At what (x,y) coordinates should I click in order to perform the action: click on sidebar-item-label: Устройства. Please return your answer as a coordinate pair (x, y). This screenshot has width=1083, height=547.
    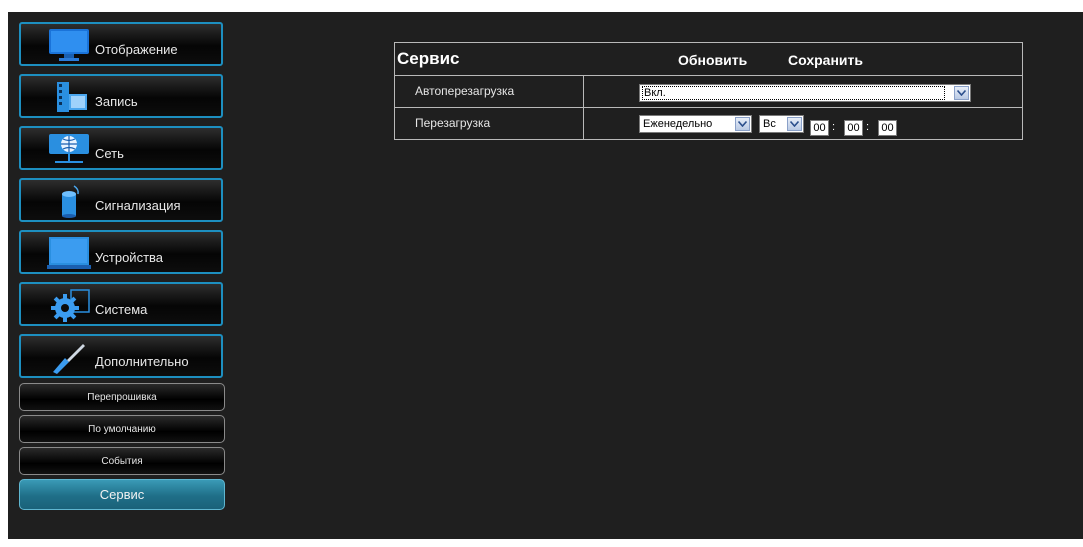
    Looking at the image, I should click on (129, 257).